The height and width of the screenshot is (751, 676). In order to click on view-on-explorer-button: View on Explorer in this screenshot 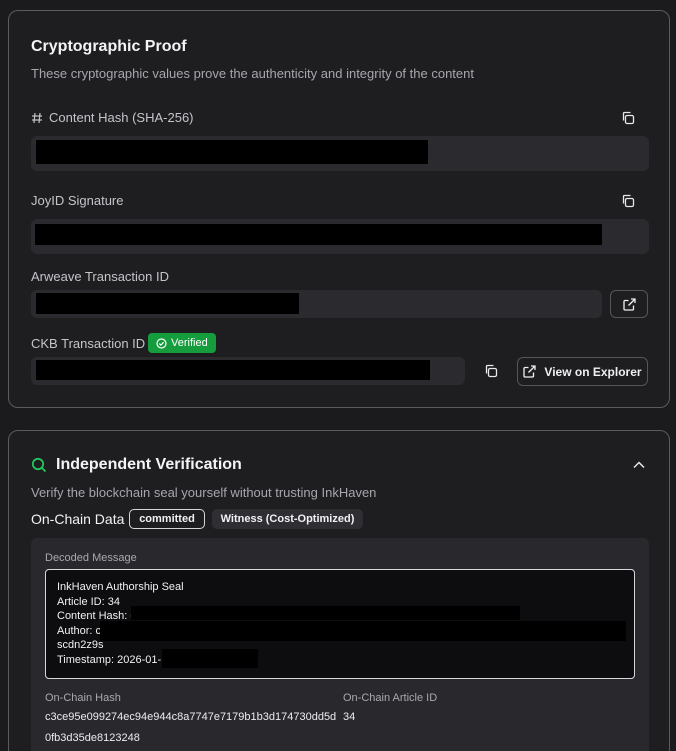, I will do `click(582, 371)`.